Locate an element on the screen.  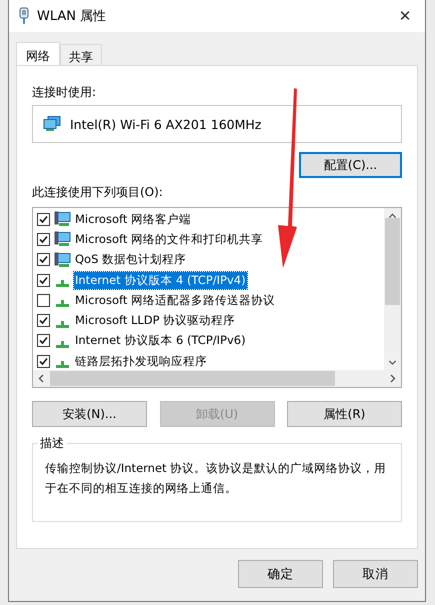
dialog-button: 确定 is located at coordinates (280, 574).